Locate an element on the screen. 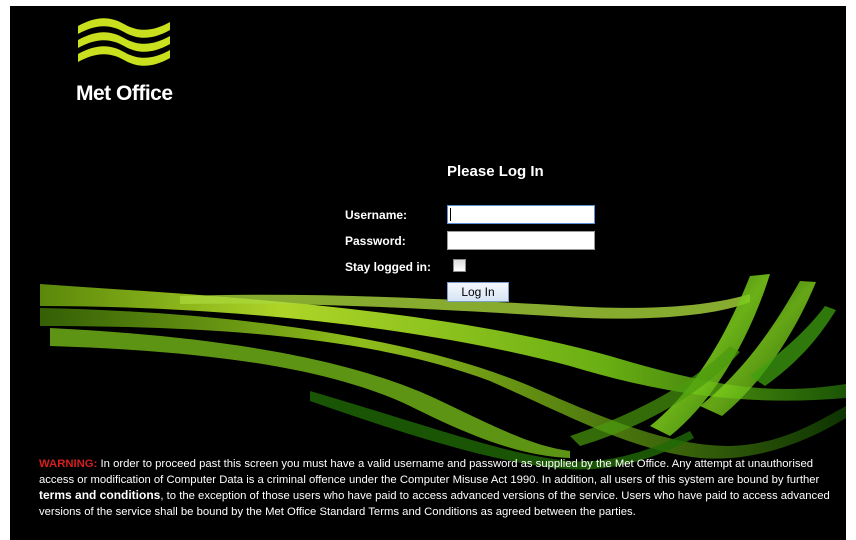  met-office-waves-icon is located at coordinates (124, 42).